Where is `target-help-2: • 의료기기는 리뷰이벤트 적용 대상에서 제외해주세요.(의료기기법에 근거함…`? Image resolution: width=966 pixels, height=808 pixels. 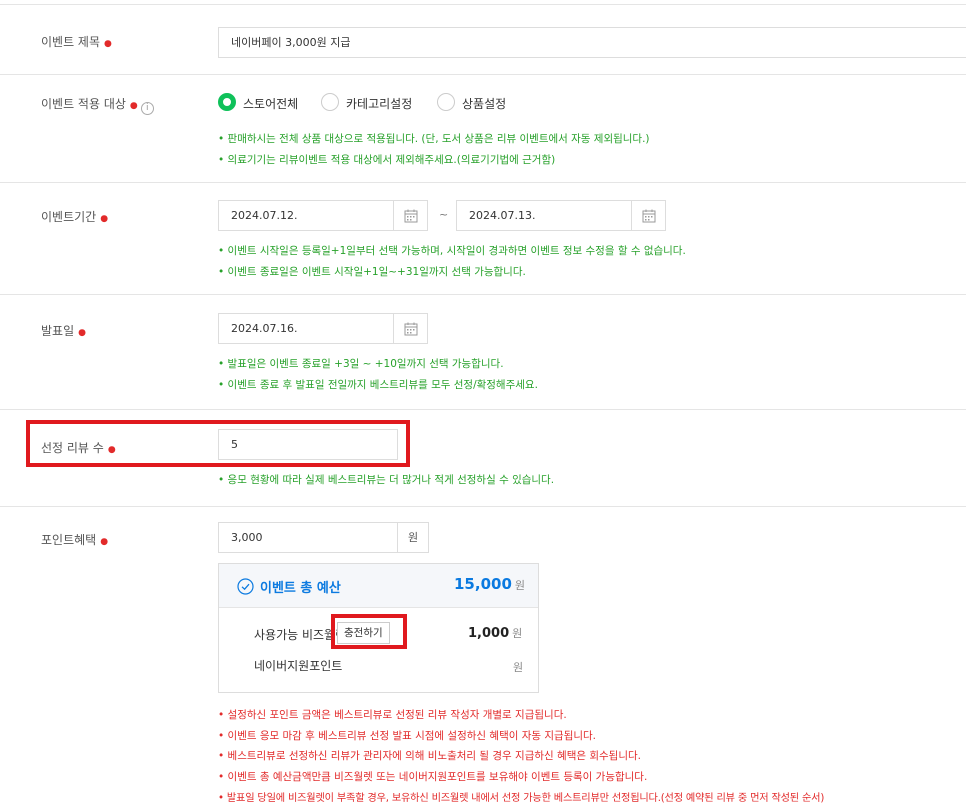 target-help-2: • 의료기기는 리뷰이벤트 적용 대상에서 제외해주세요.(의료기기법에 근거함… is located at coordinates (387, 160).